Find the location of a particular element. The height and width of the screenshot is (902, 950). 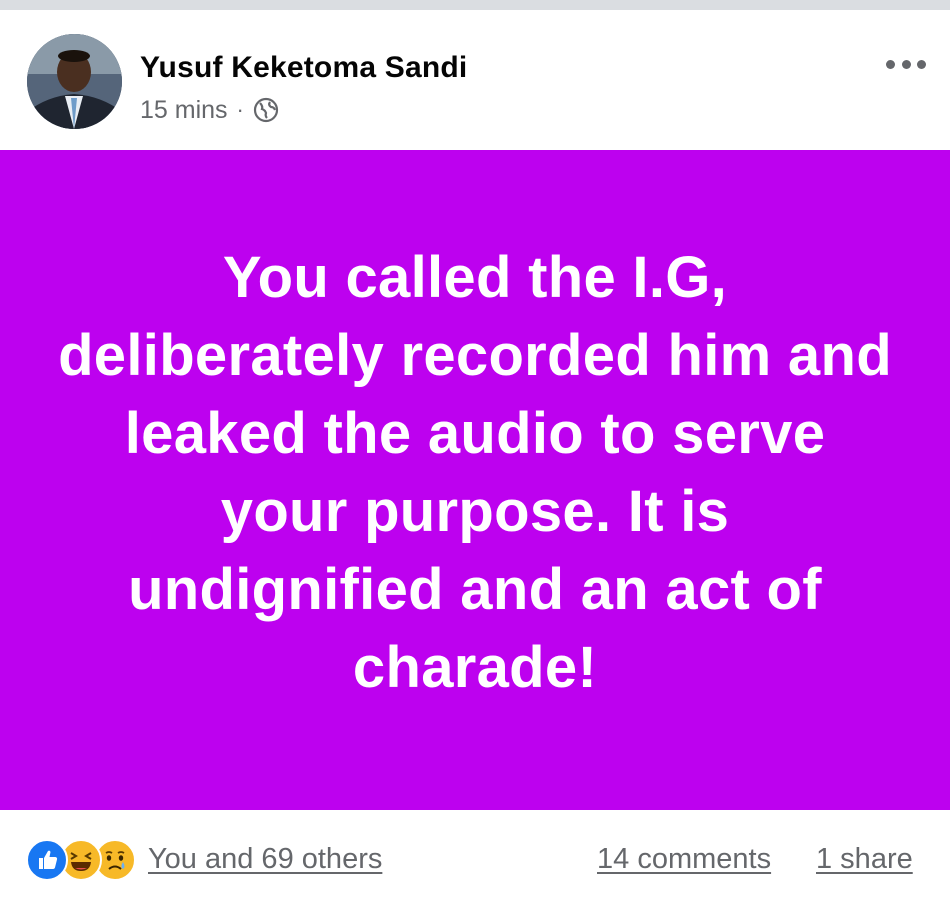

reaction-summary-link: You and 69 others is located at coordinates (265, 859).